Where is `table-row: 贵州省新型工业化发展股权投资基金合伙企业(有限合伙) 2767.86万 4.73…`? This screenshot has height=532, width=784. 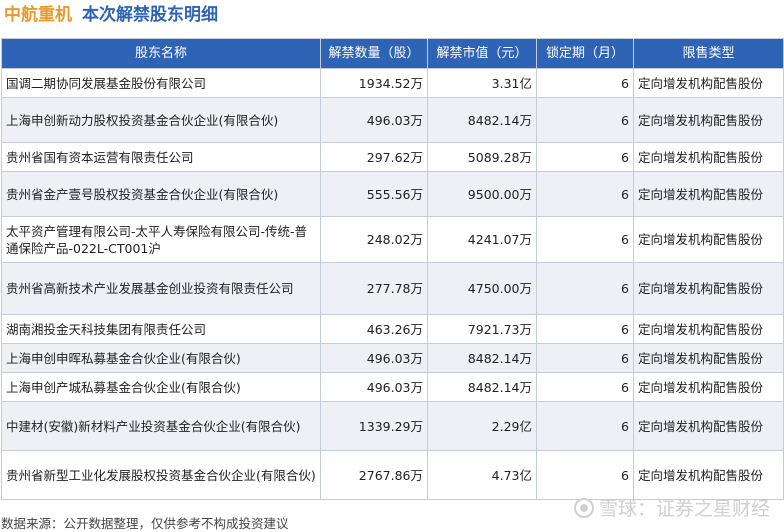
table-row: 贵州省新型工业化发展股权投资基金合伙企业(有限合伙) 2767.86万 4.73… is located at coordinates (392, 475).